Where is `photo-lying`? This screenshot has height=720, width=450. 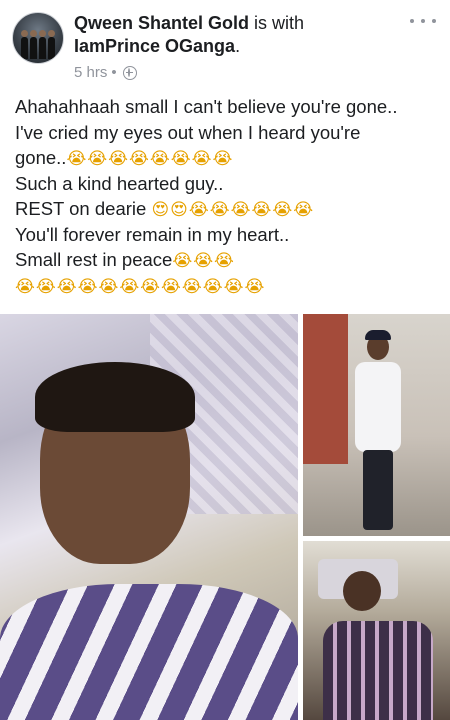
photo-lying is located at coordinates (376, 630).